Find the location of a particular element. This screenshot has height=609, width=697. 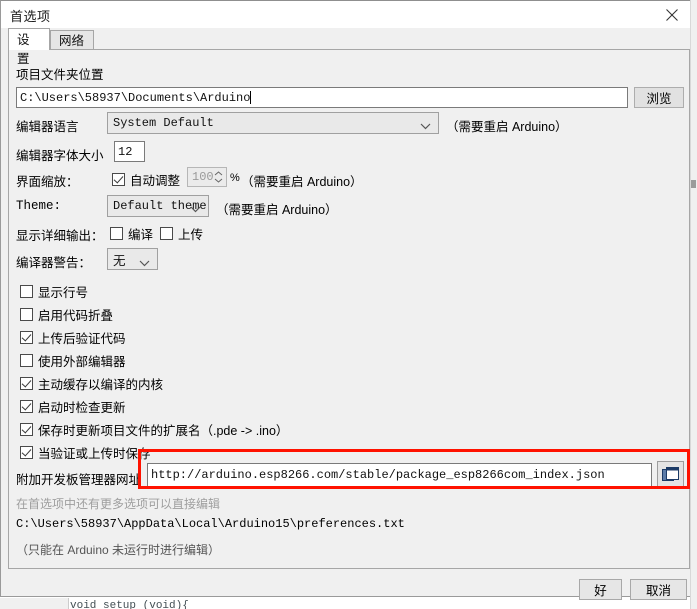

interface-scale-percent-stepper: 100 is located at coordinates (207, 177).